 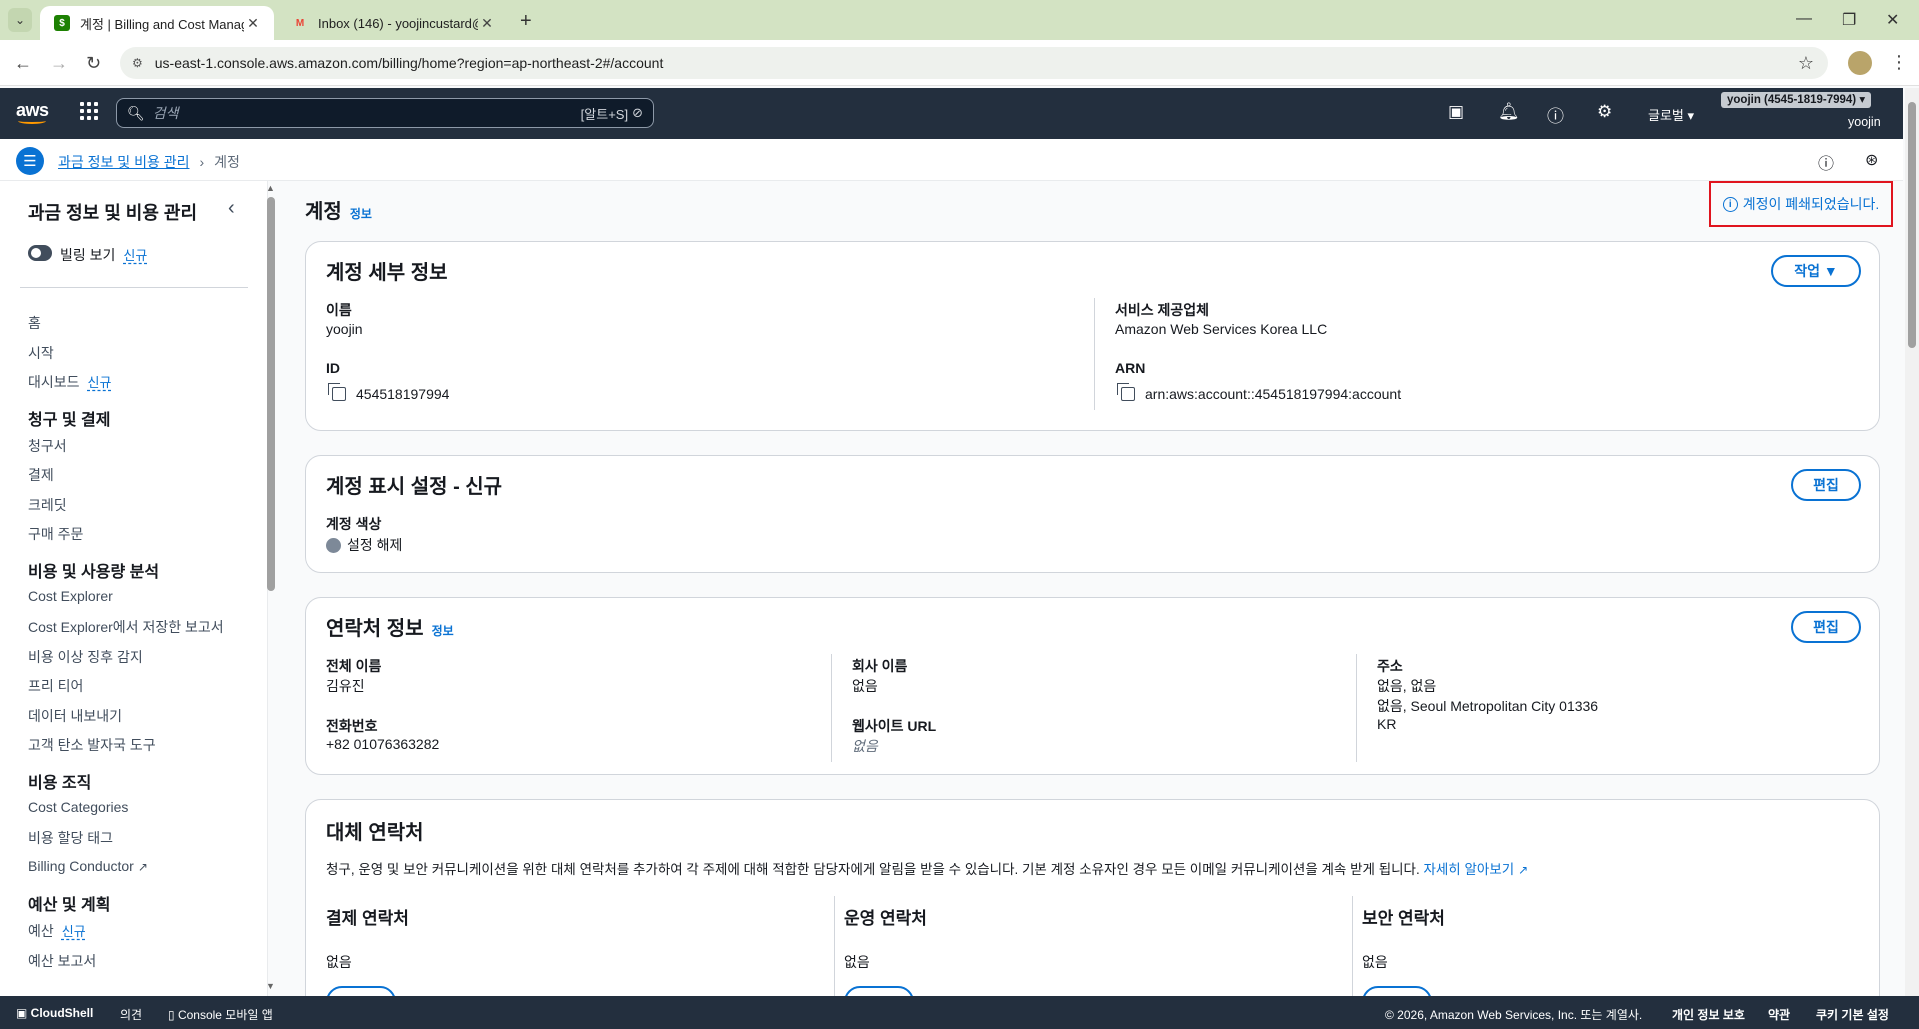 I want to click on close-window-icon: ✕, so click(x=1892, y=20).